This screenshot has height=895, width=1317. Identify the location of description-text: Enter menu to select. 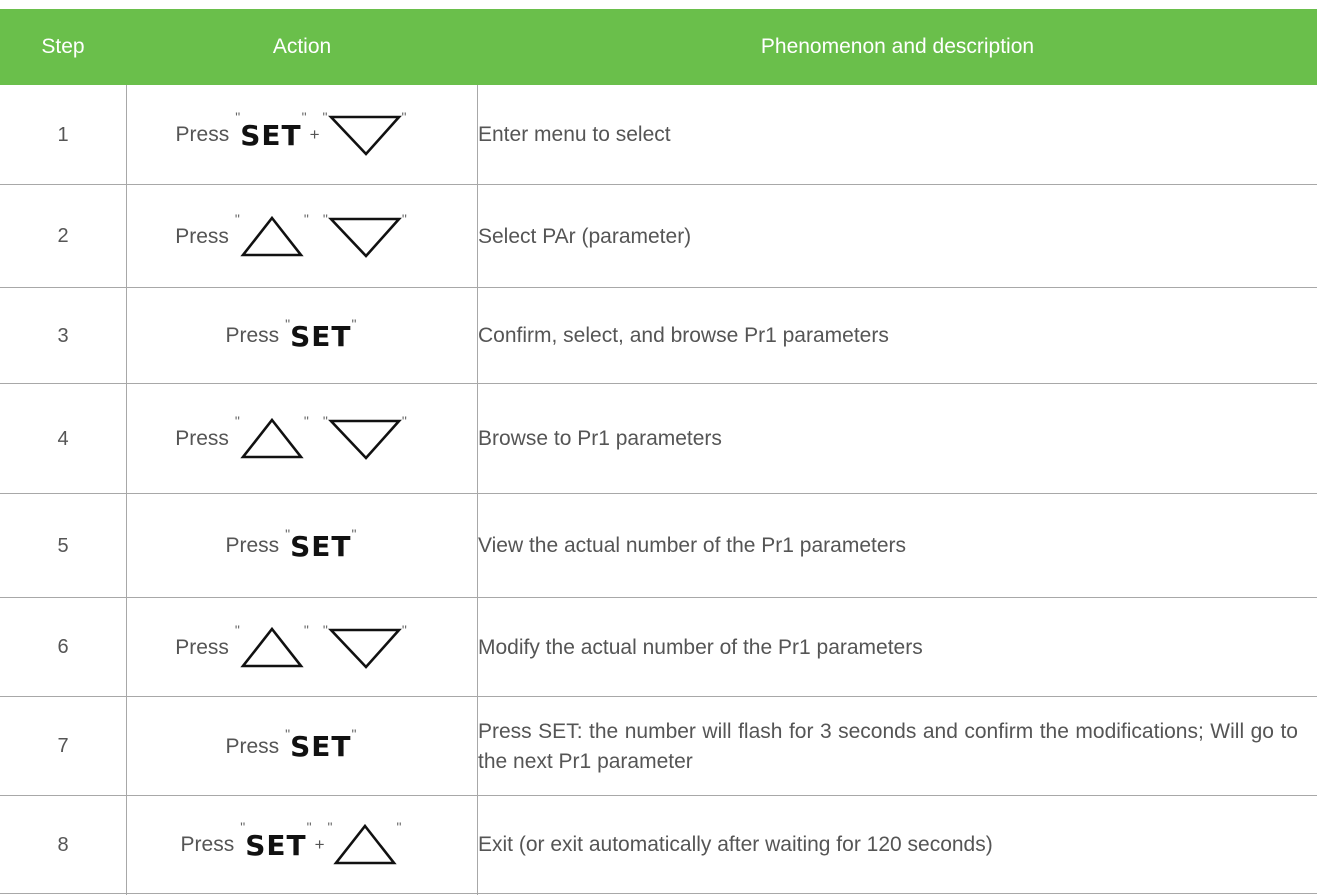
(574, 134).